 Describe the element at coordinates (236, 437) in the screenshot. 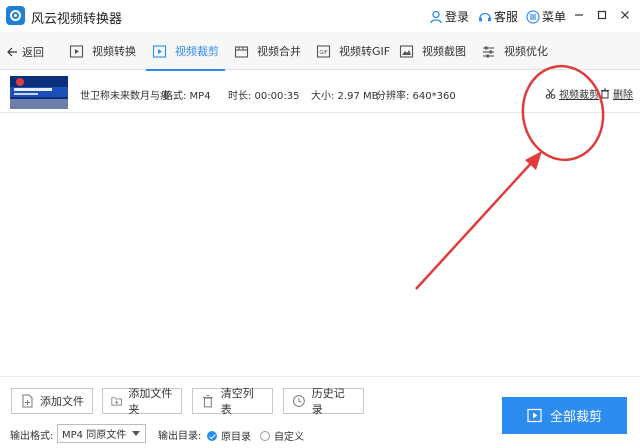

I see `radio-original-label: 原目录` at that location.